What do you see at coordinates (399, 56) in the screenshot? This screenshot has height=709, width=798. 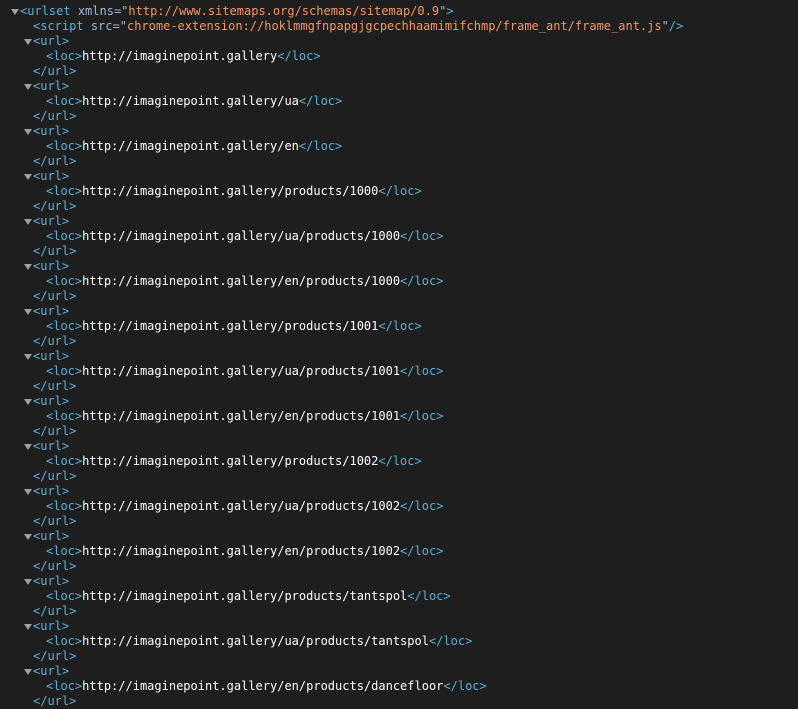 I see `loc-line: <loc>http://imaginepoint.gallery</loc>` at bounding box center [399, 56].